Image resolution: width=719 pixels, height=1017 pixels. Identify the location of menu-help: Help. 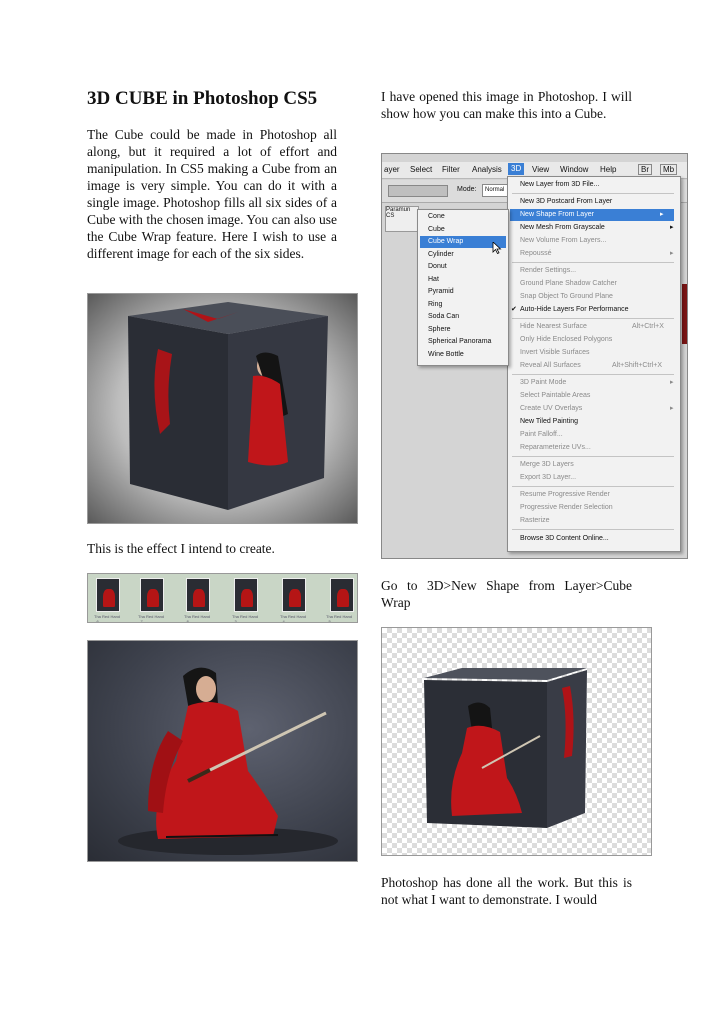
(608, 169).